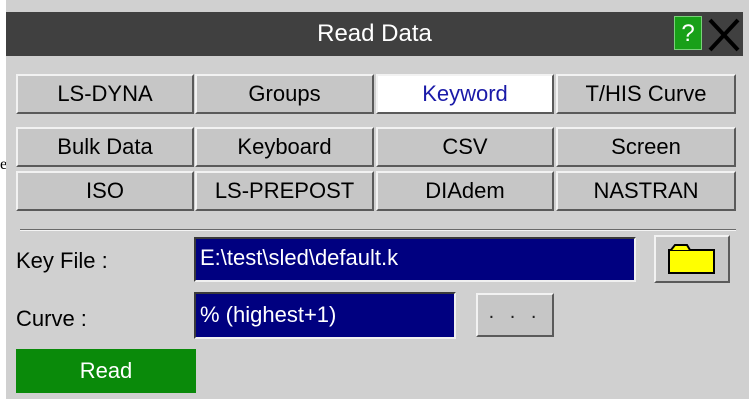 This screenshot has width=749, height=399. I want to click on tab-bulk-data: Bulk Data, so click(105, 147).